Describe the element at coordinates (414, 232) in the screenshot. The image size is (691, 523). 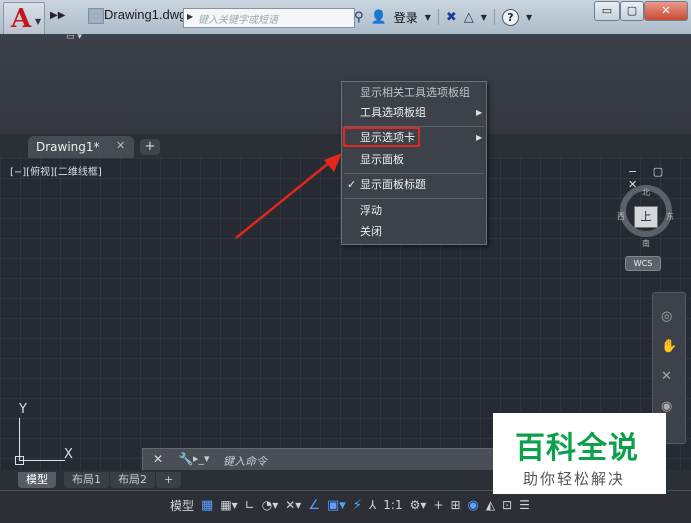
I see `menu-item-close: 关闭` at that location.